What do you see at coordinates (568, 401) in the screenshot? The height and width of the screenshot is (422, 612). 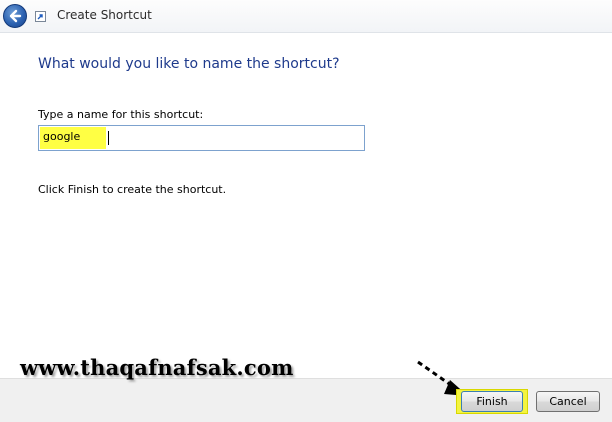 I see `cancel-button: Cancel` at bounding box center [568, 401].